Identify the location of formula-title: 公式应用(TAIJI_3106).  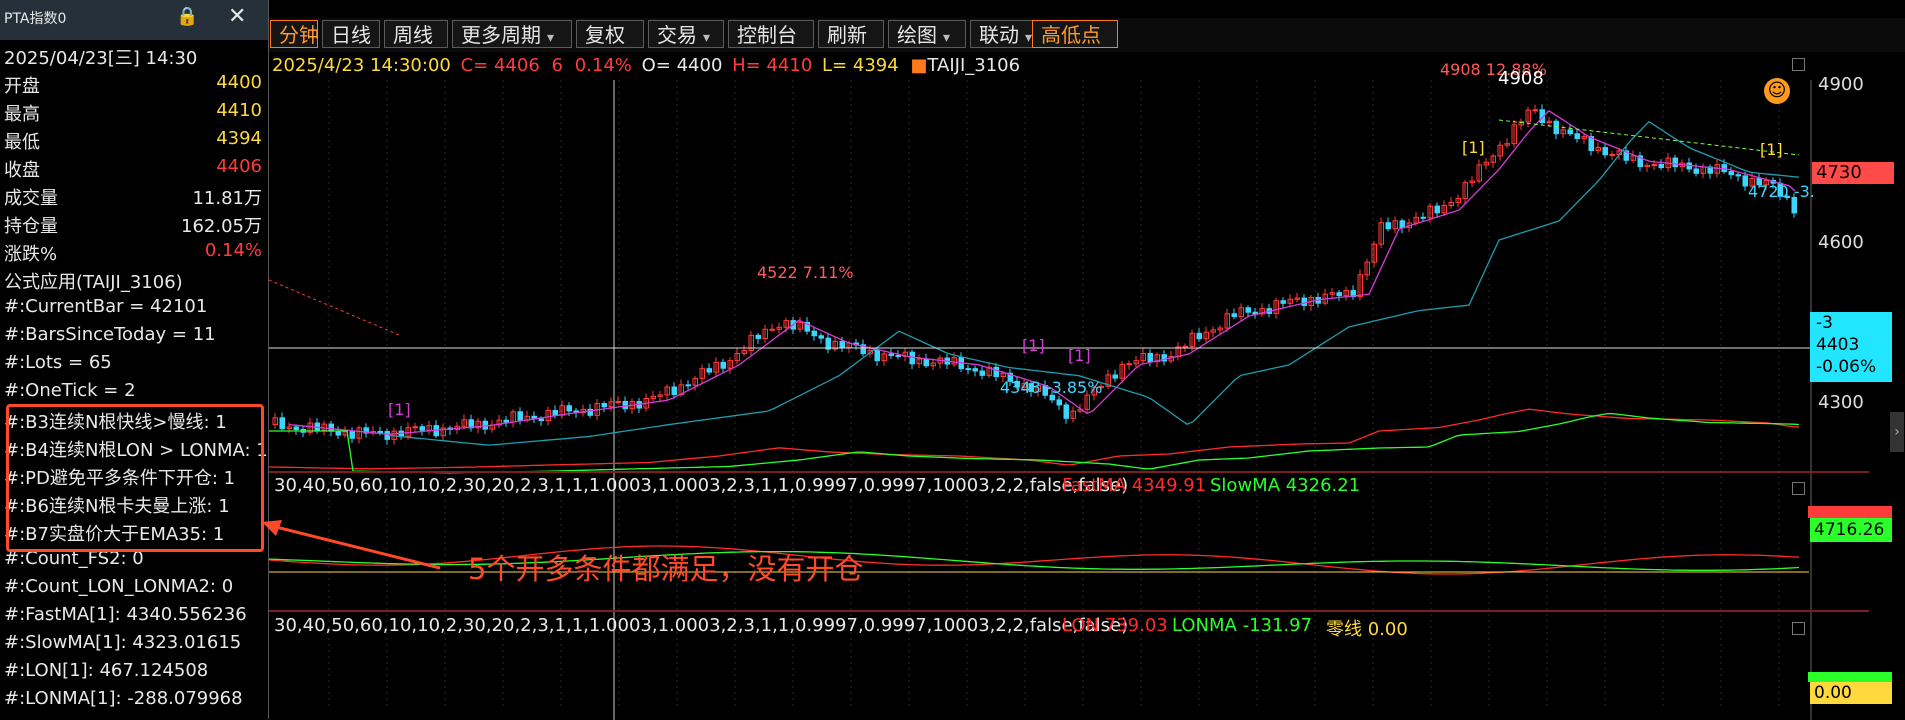
(93, 282).